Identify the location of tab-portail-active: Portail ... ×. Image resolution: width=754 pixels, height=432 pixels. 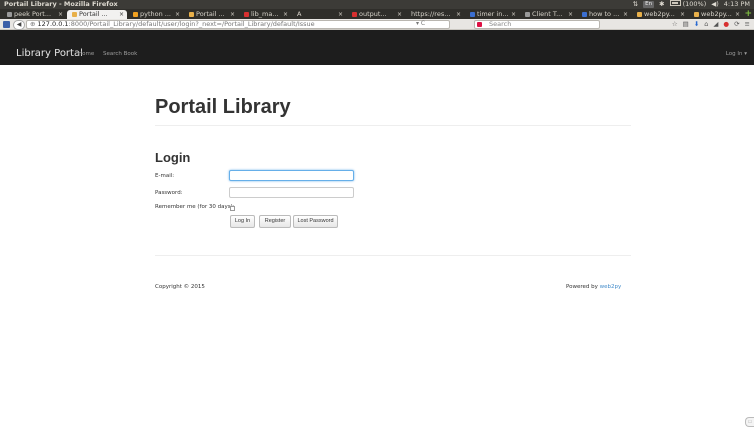
(97, 14).